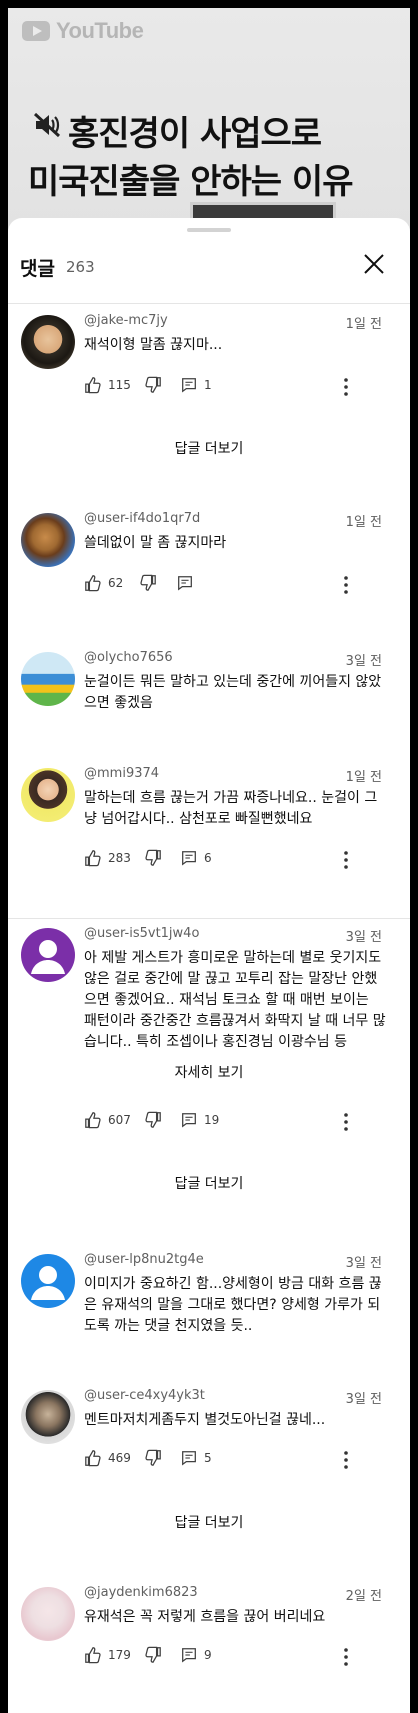  Describe the element at coordinates (199, 1120) in the screenshot. I see `reply-button: 19` at that location.